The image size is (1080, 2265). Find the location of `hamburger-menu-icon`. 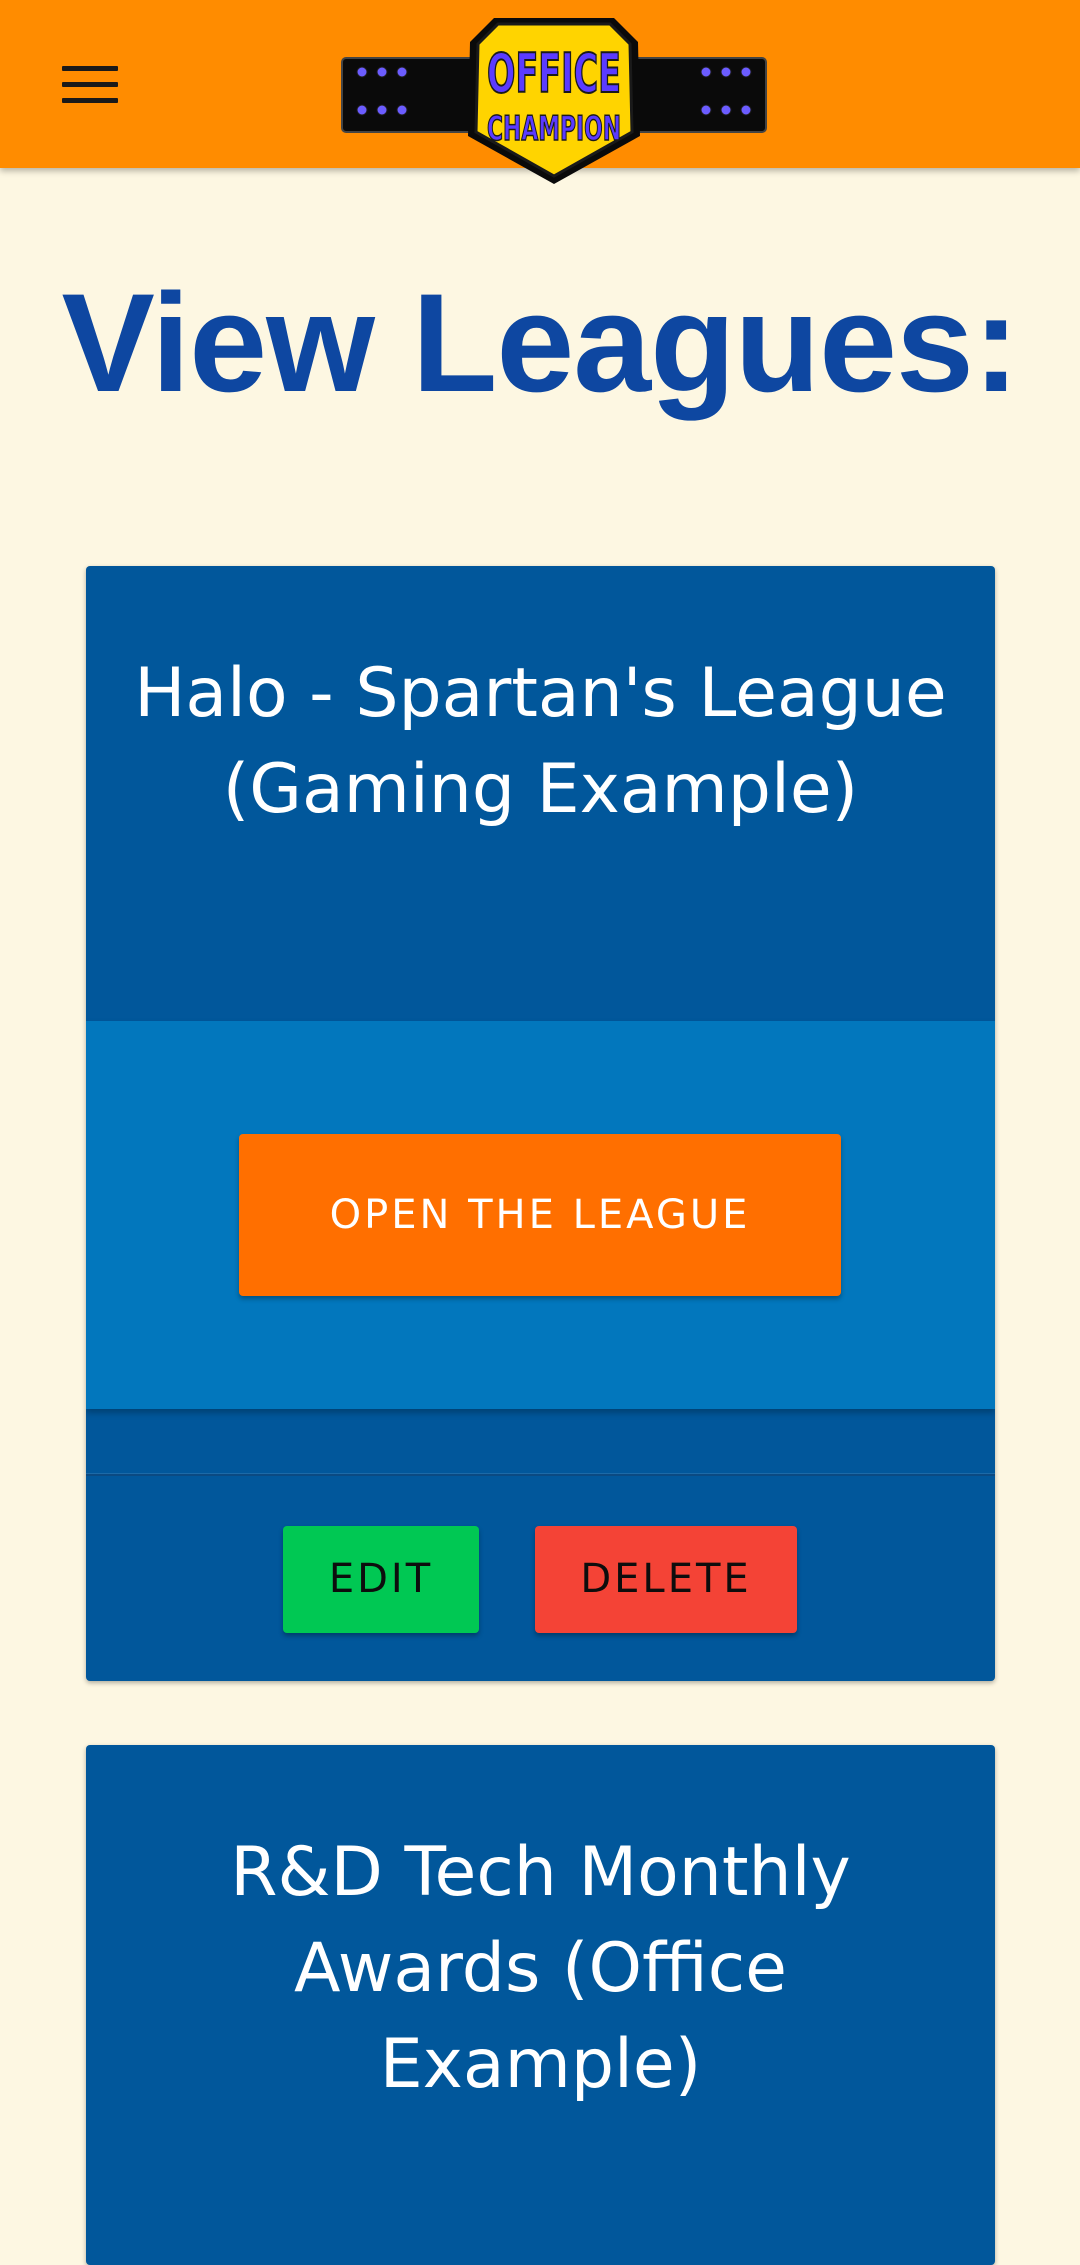

hamburger-menu-icon is located at coordinates (90, 85).